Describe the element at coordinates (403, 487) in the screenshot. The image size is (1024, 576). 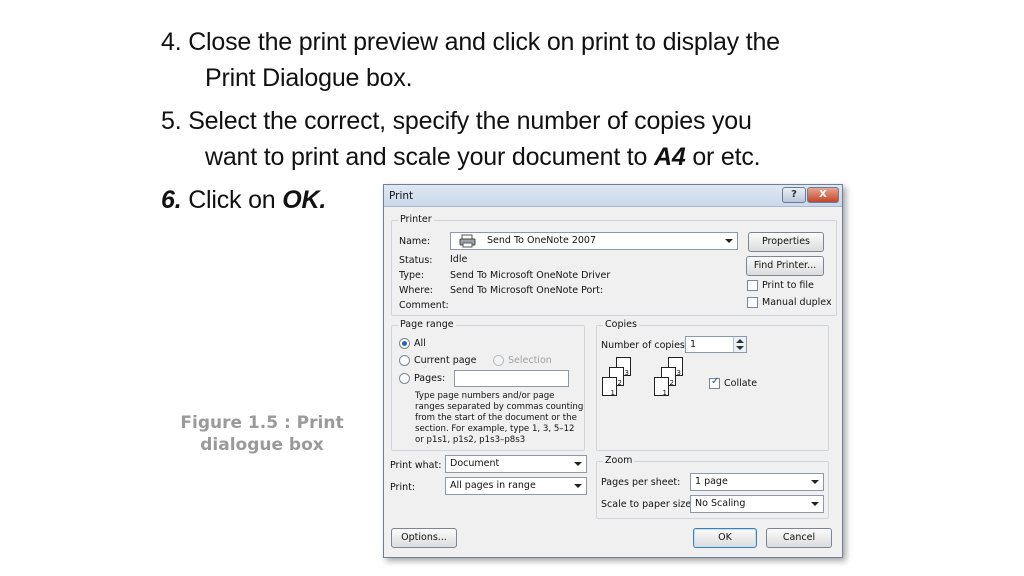
I see `print-label: Print:` at that location.